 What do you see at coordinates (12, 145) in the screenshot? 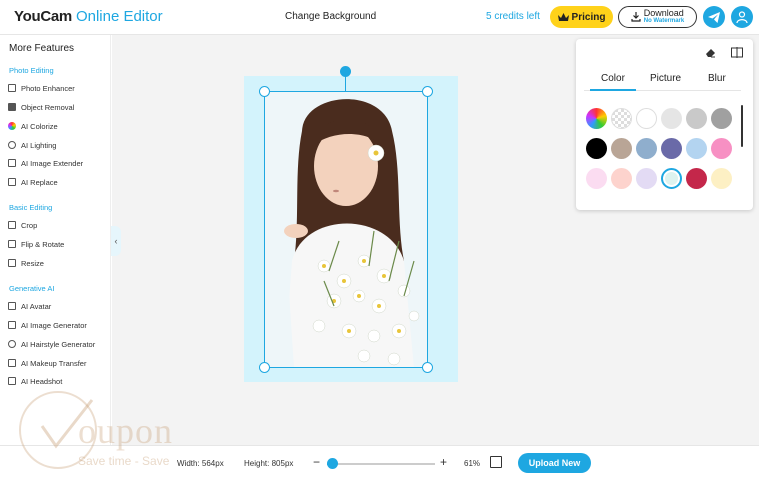
I see `light-icon` at bounding box center [12, 145].